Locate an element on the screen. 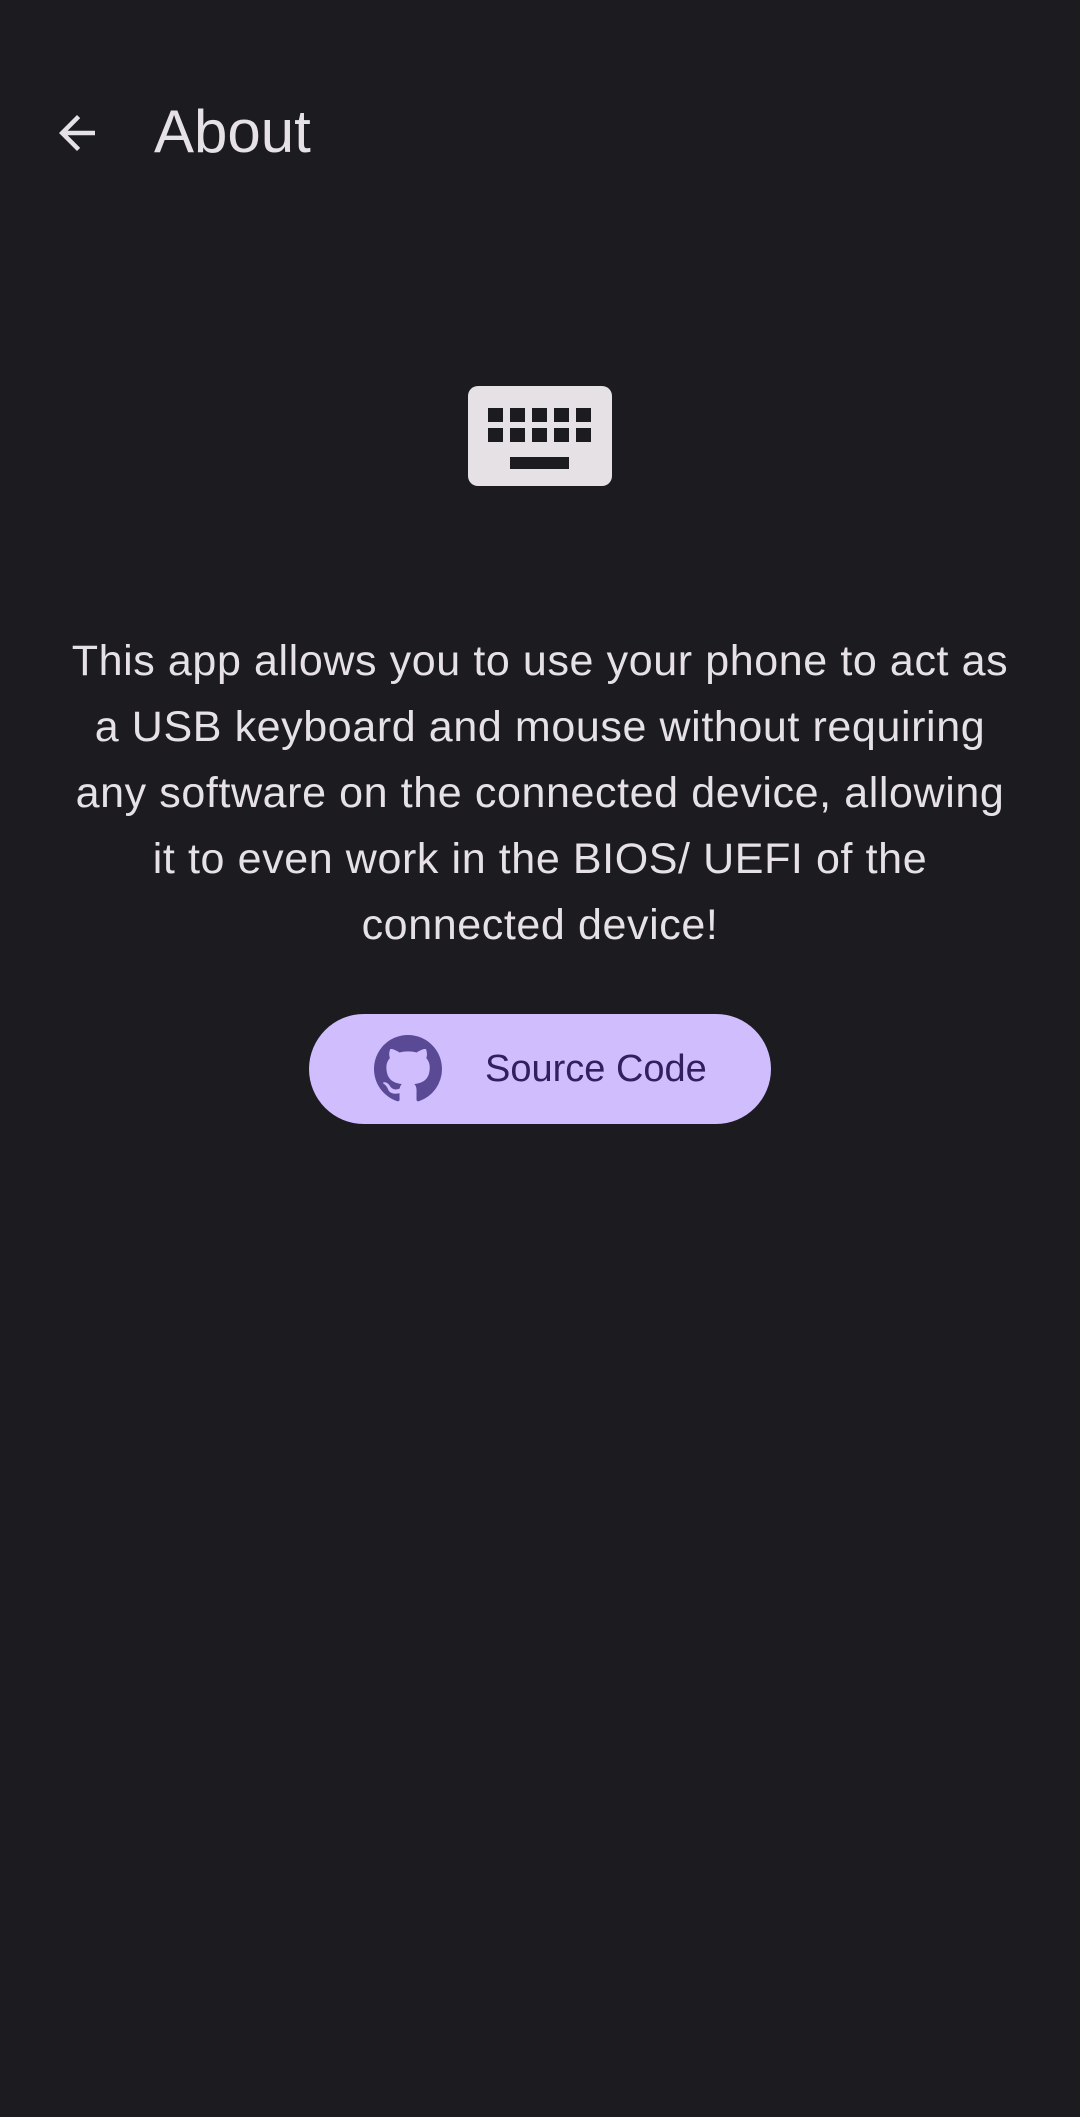 The image size is (1080, 2117). back-button is located at coordinates (77, 135).